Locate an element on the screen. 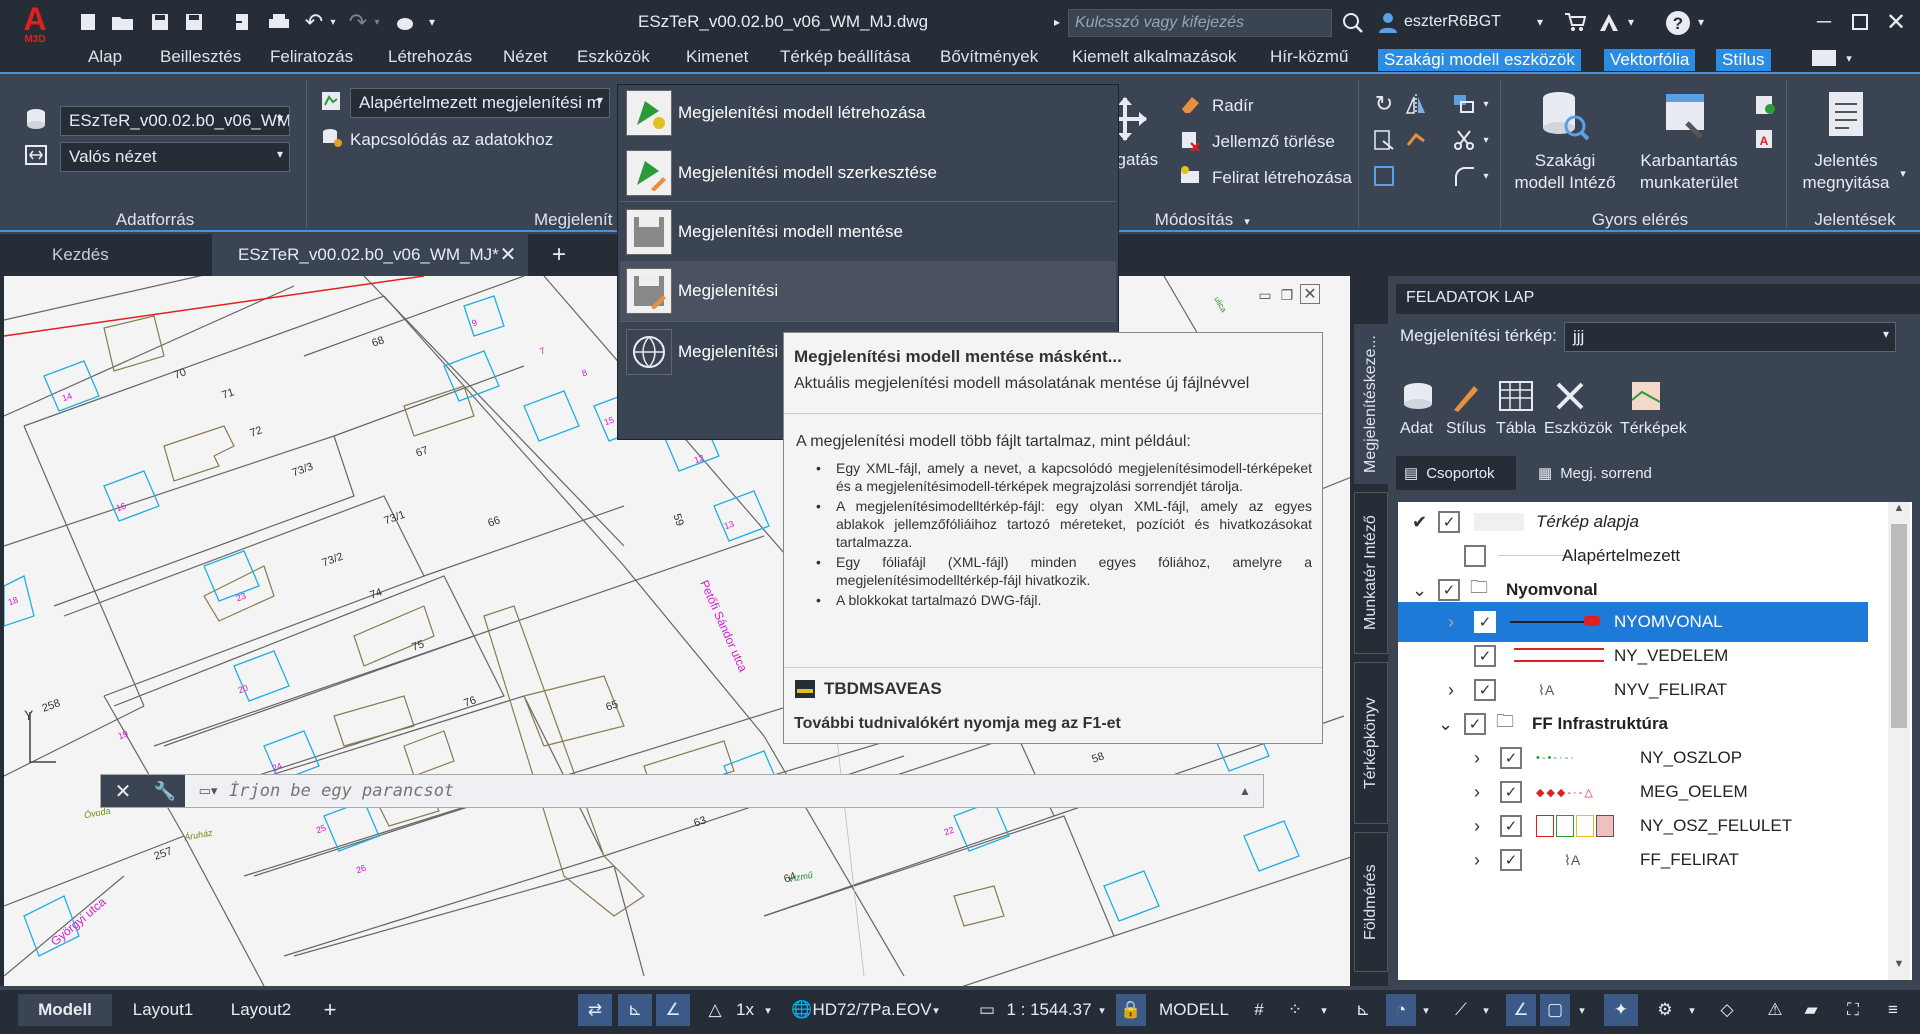  rectangle-select-icon is located at coordinates (1384, 176).